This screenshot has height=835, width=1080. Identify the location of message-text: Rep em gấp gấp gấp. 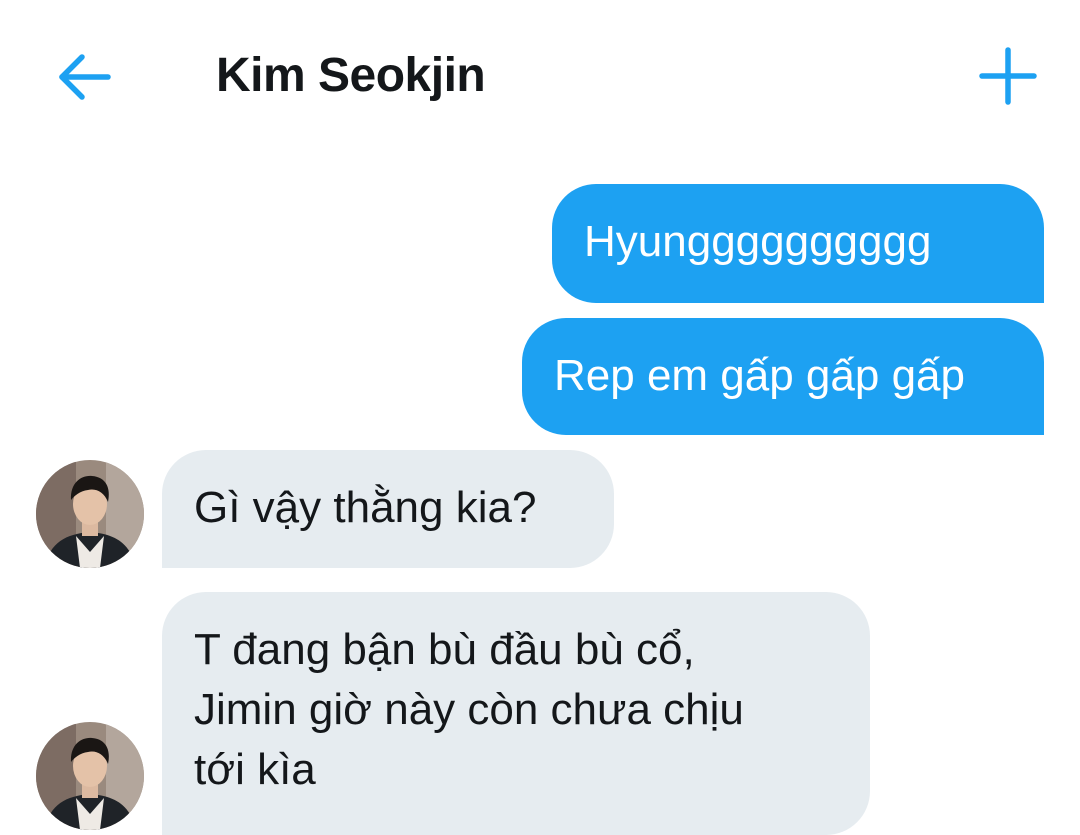
(759, 375).